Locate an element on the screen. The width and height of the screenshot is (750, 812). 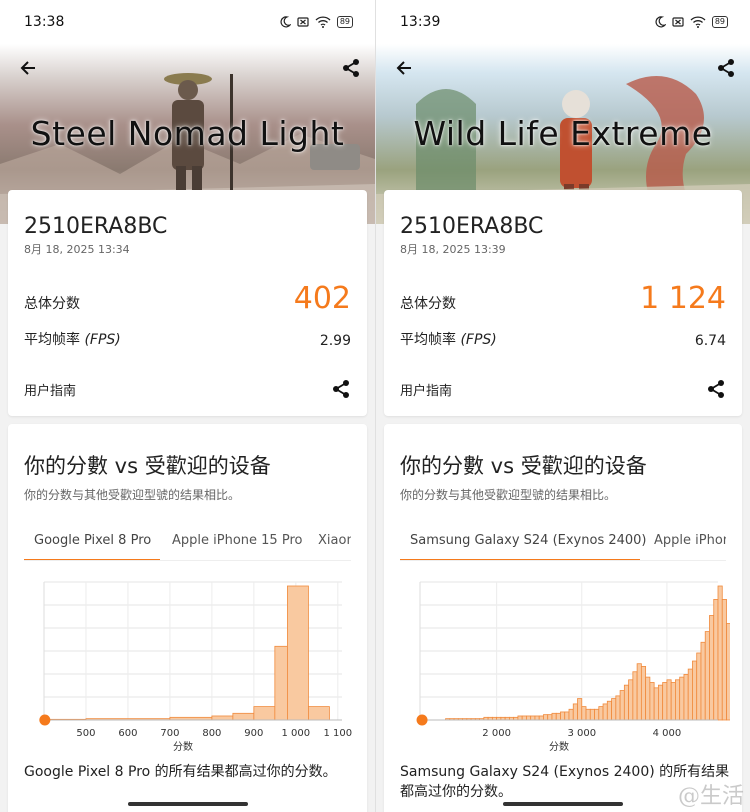
tab-samsung-galaxy-s24: Samsung Galaxy S24 (Exynos 2400) is located at coordinates (528, 540).